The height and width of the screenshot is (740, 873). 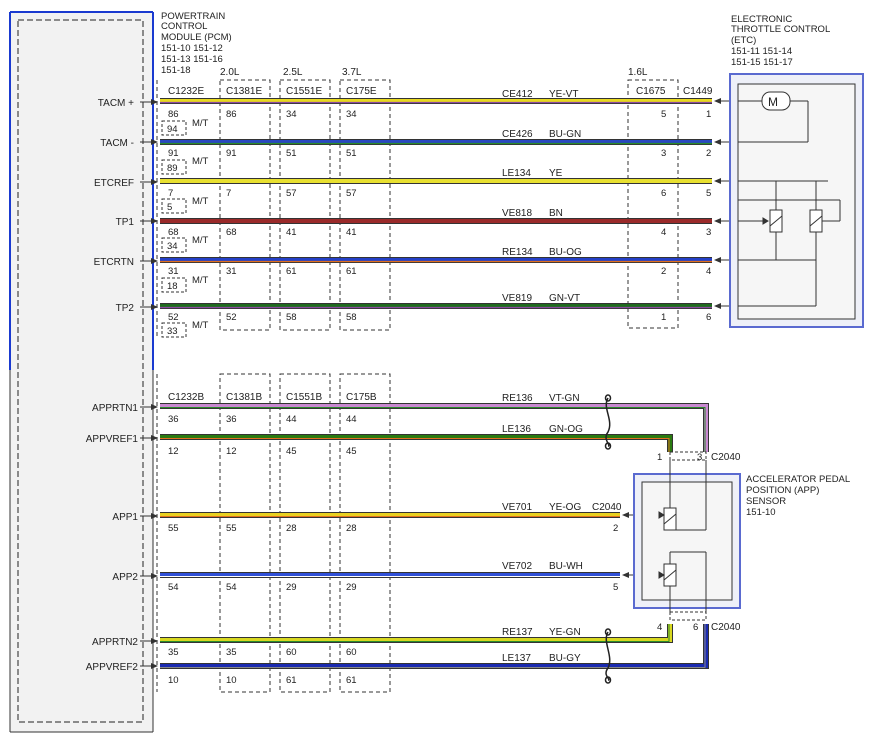 I want to click on circuit-id: LE136, so click(x=516, y=429).